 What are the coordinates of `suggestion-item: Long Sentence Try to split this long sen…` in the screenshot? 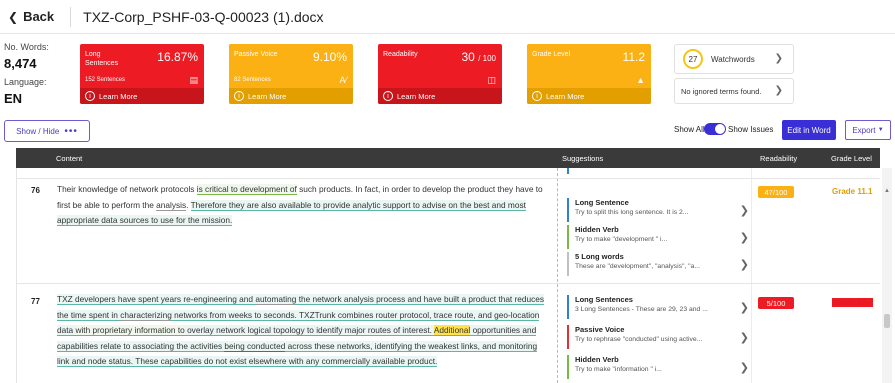 It's located at (658, 210).